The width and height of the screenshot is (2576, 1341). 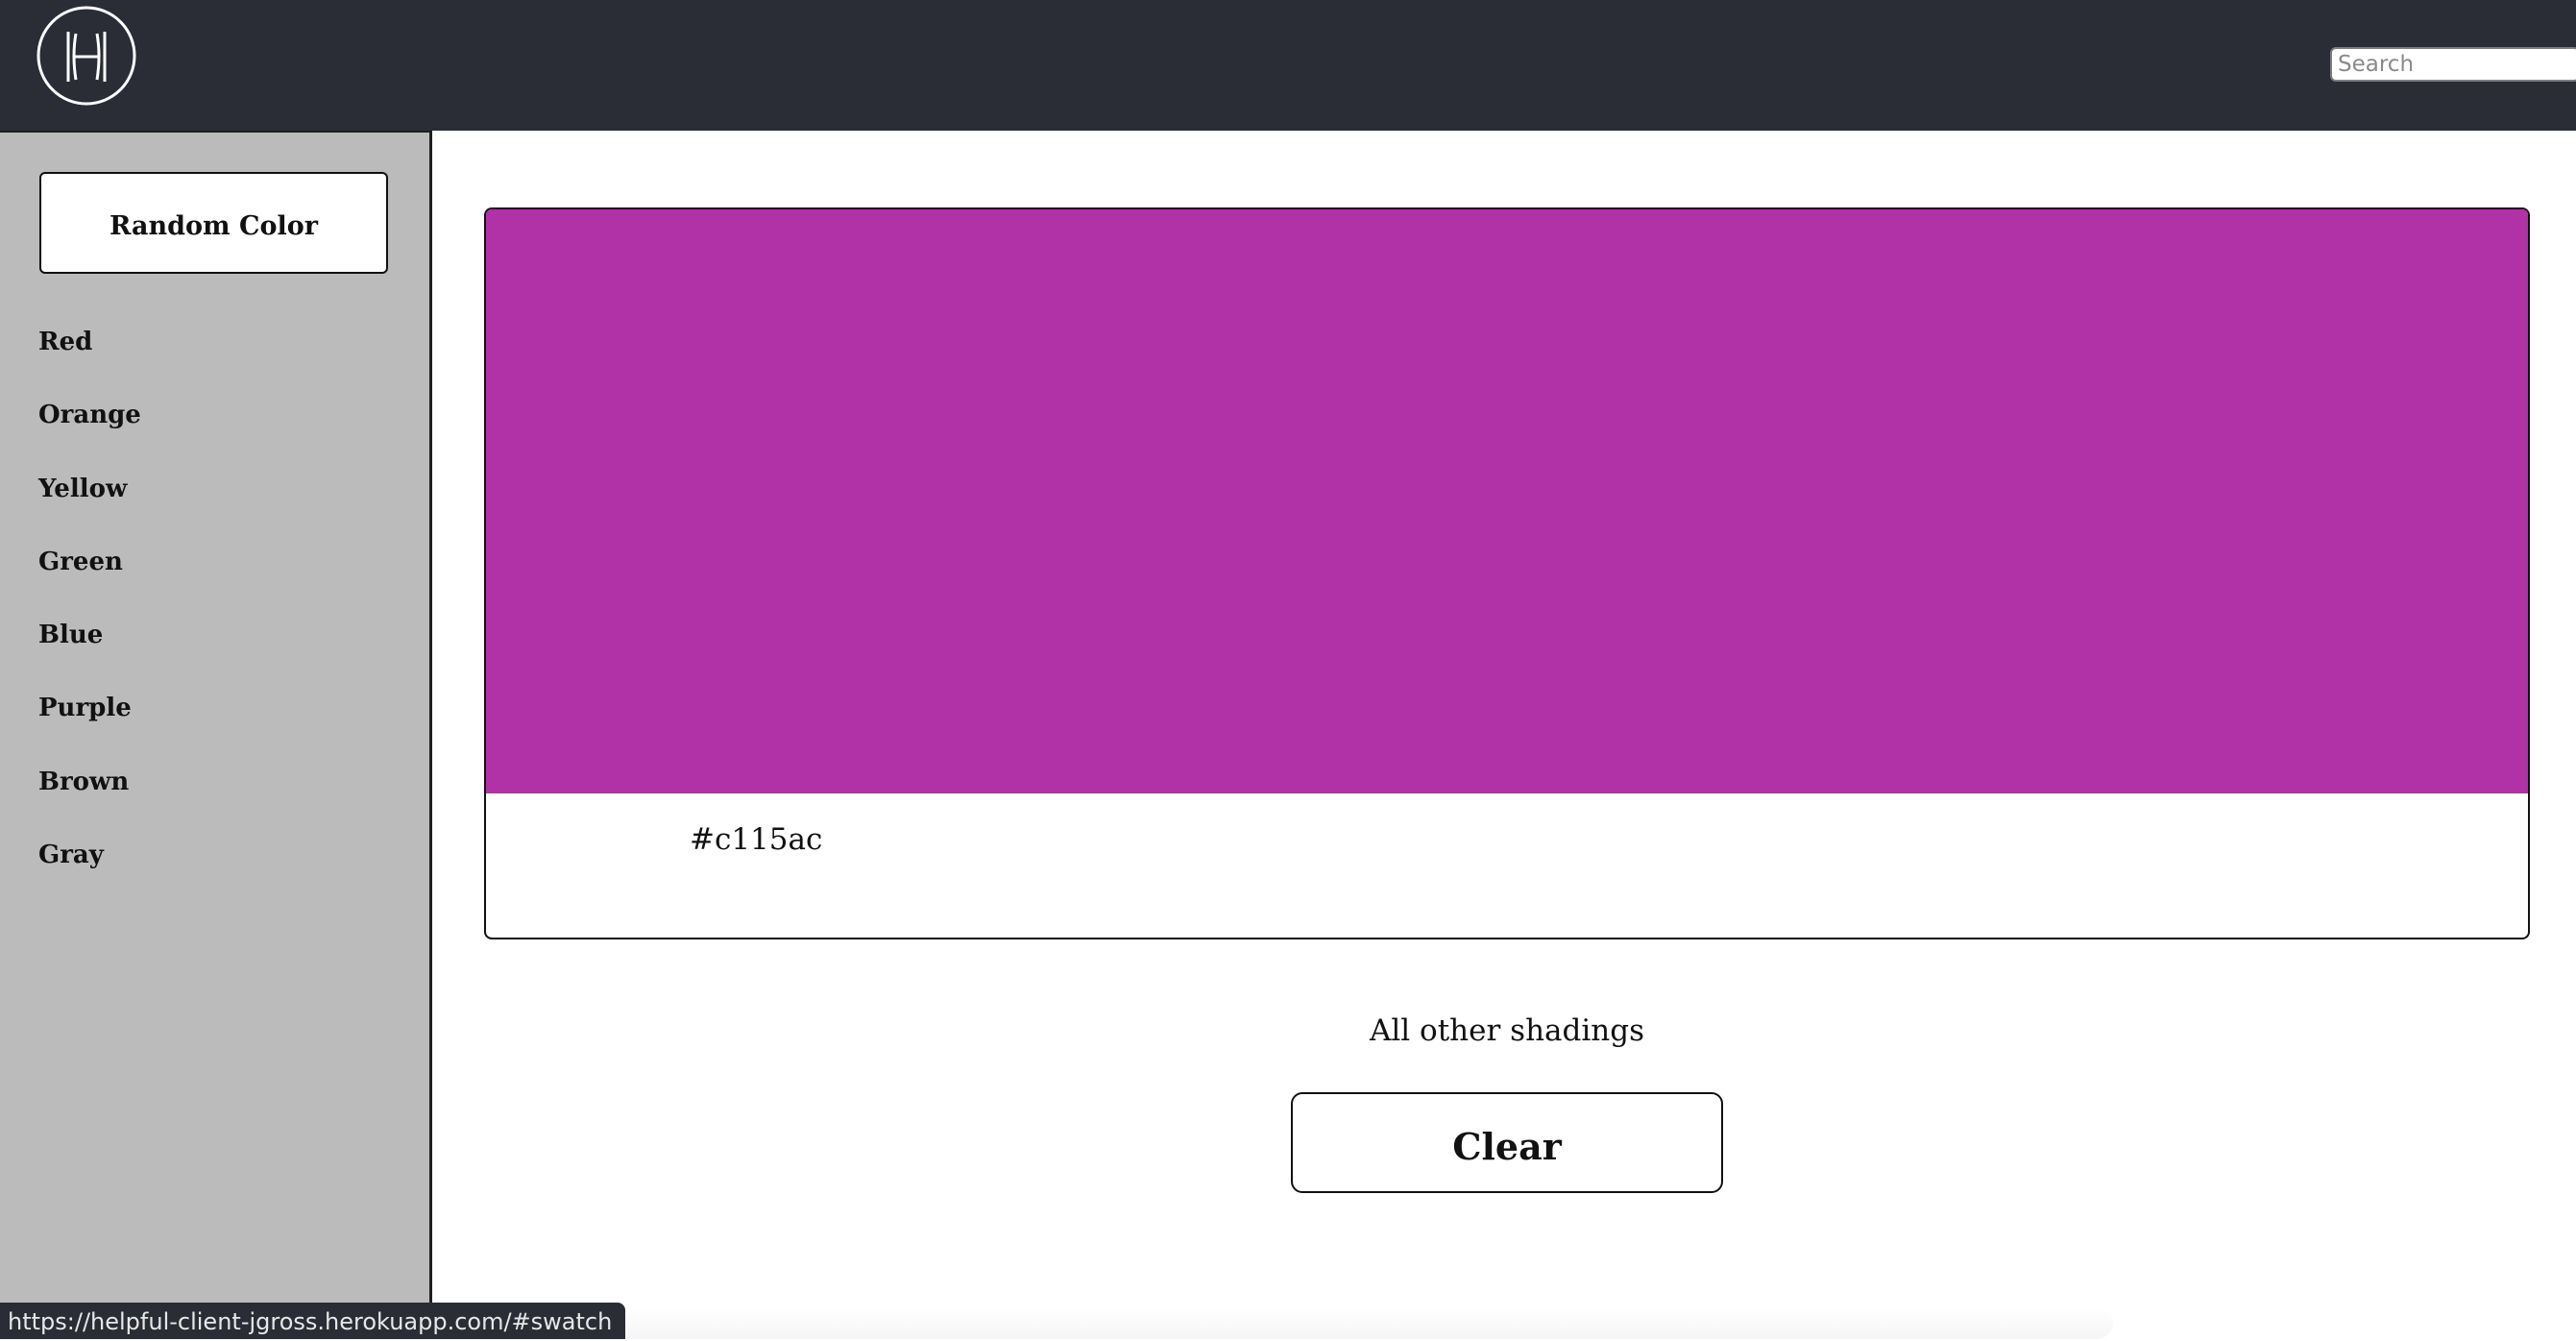 I want to click on sidebar-item-green: Green, so click(x=89, y=561).